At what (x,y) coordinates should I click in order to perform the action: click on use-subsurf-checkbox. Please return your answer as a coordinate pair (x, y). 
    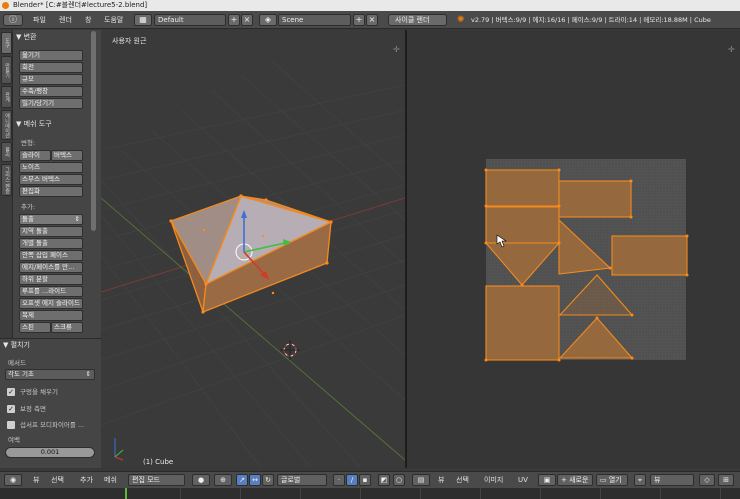
    Looking at the image, I should click on (11, 425).